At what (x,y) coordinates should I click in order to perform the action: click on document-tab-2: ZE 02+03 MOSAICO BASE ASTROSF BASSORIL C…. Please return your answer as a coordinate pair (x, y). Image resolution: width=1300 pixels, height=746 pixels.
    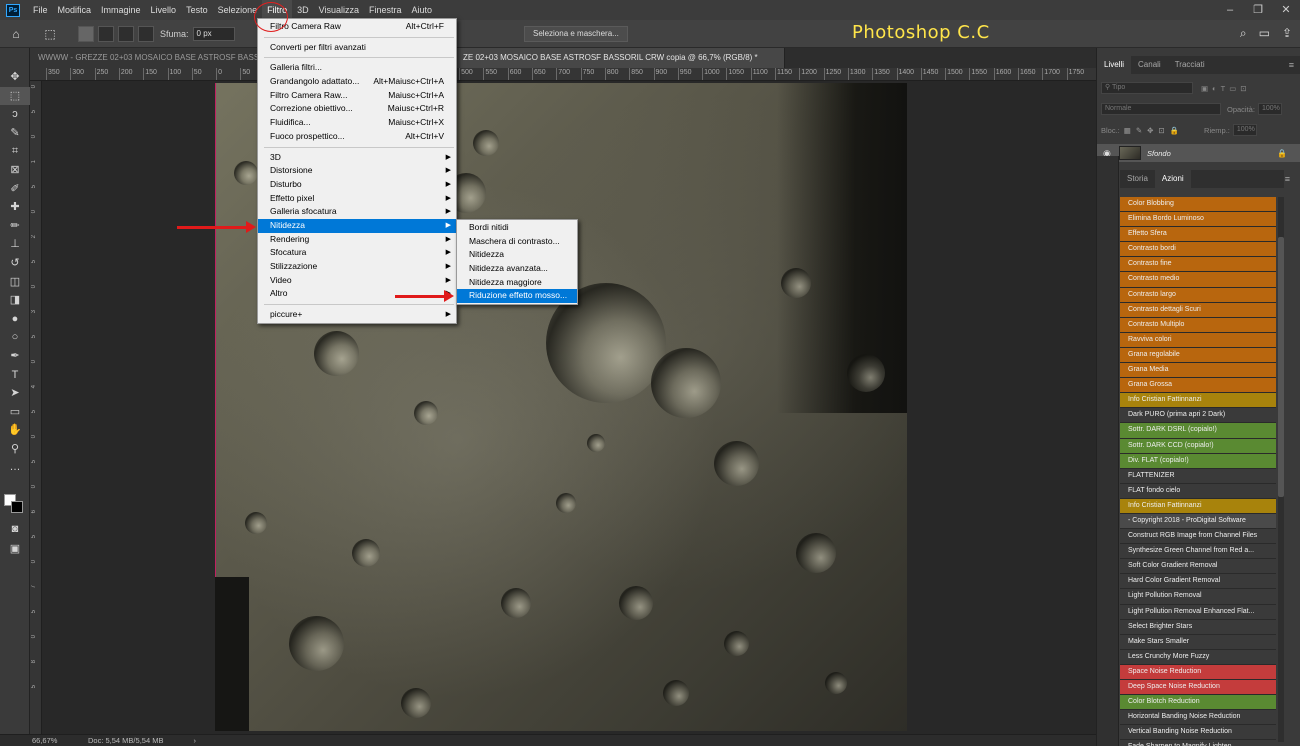
    Looking at the image, I should click on (620, 58).